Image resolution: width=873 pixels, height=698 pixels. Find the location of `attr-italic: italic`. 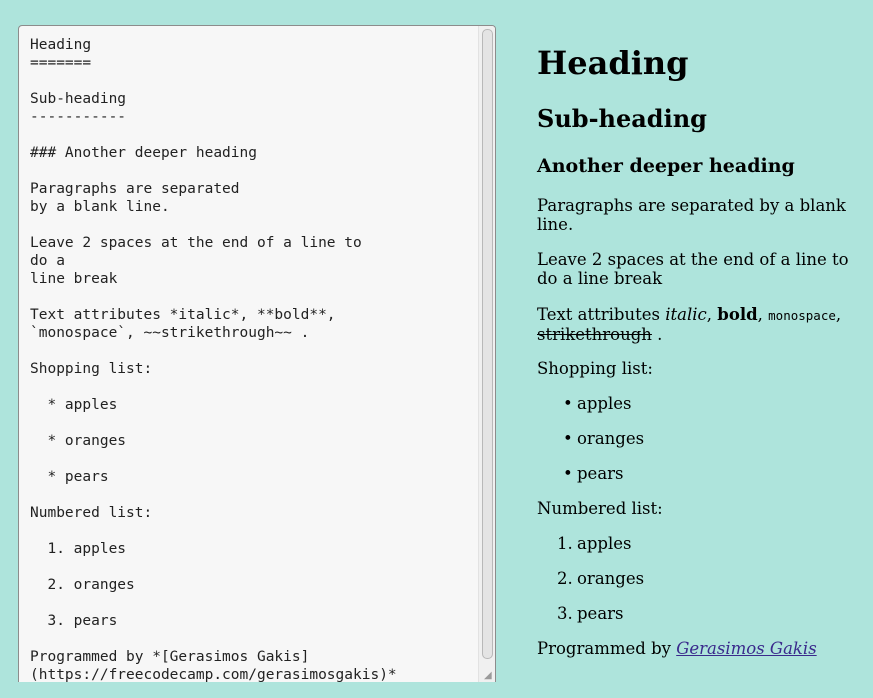

attr-italic: italic is located at coordinates (686, 314).